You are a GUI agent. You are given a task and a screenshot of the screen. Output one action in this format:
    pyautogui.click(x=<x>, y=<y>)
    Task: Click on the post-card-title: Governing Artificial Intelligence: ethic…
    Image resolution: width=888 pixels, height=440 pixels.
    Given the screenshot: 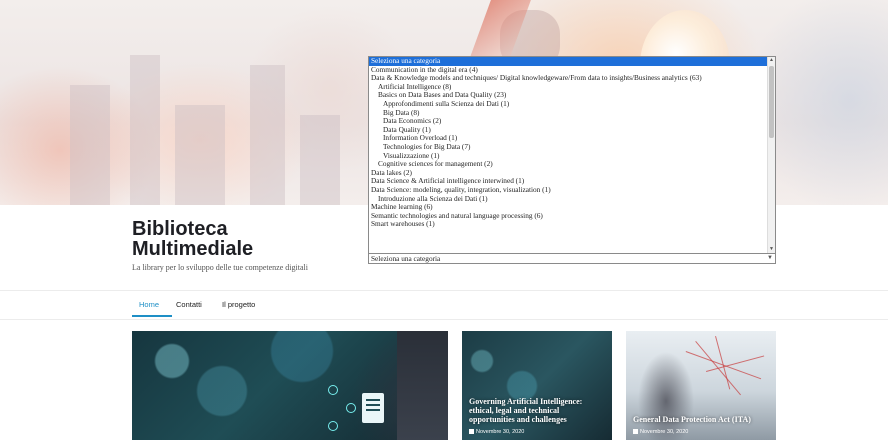 What is the action you would take?
    pyautogui.click(x=537, y=410)
    